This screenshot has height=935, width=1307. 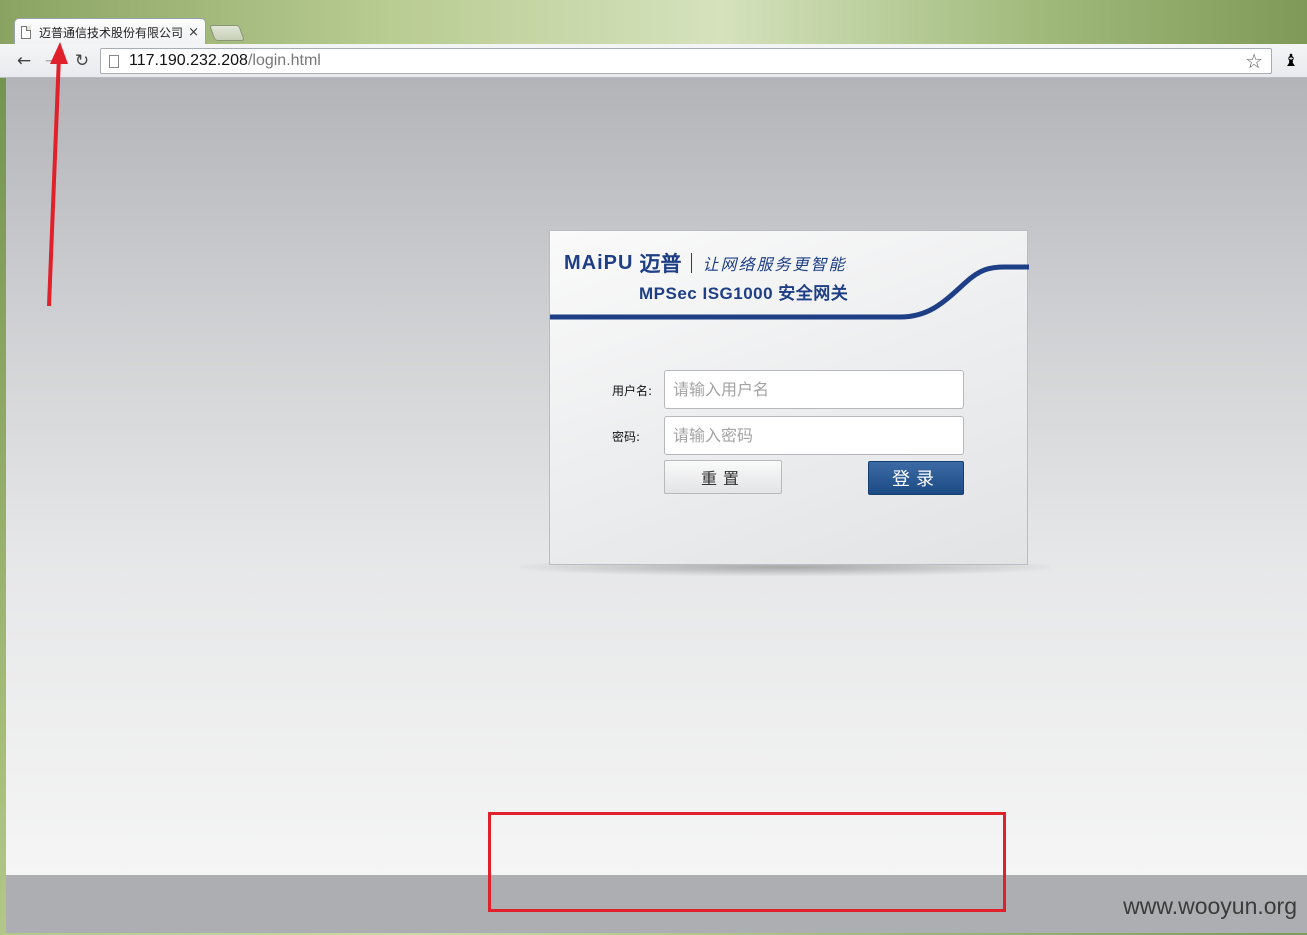 What do you see at coordinates (653, 22) in the screenshot?
I see `browser-titlebar: 迈普通信技术股份有限公司 ×` at bounding box center [653, 22].